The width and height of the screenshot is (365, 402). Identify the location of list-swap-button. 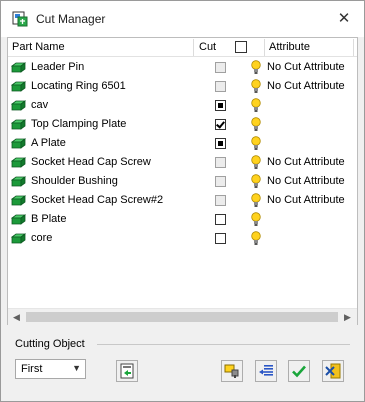
(266, 371).